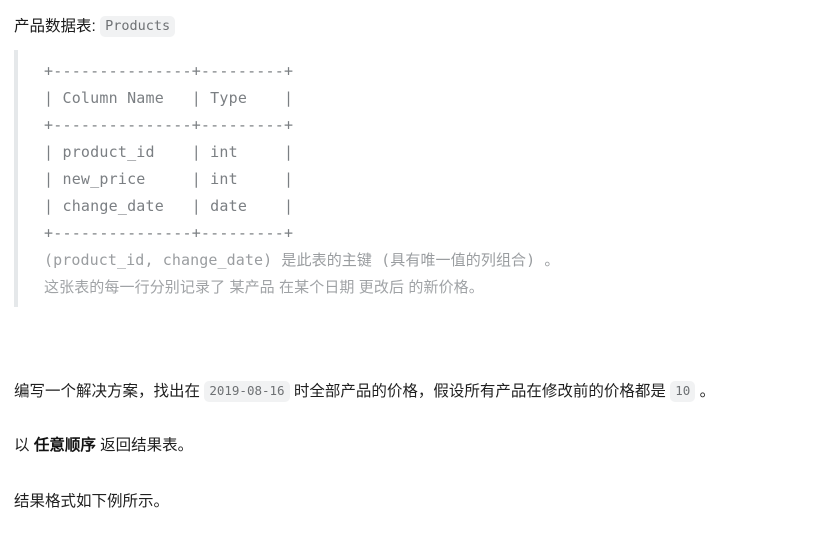 The image size is (829, 547). Describe the element at coordinates (169, 98) in the screenshot. I see `schema-line: | Column Name | Type |` at that location.